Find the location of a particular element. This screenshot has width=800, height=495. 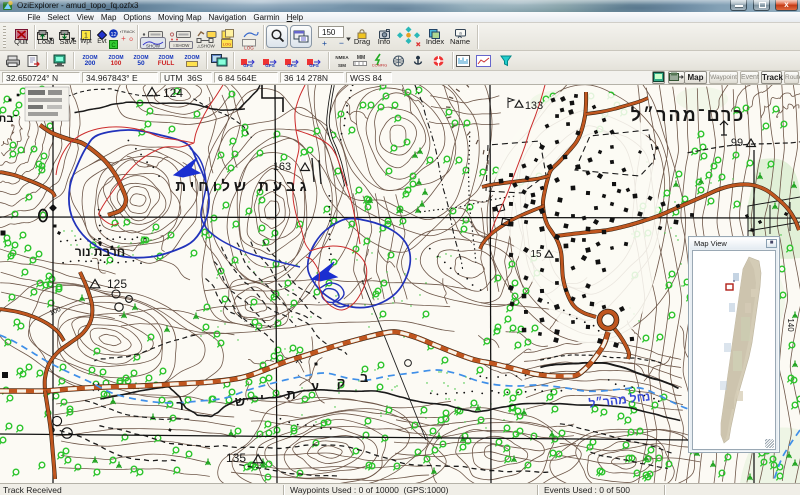

svg-text: ־בת is located at coordinates (9, 119).